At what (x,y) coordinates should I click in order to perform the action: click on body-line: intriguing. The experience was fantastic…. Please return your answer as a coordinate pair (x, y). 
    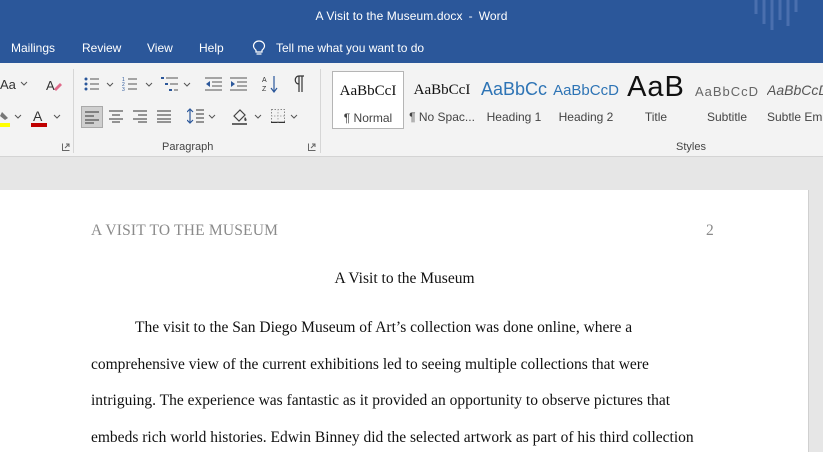
    Looking at the image, I should click on (380, 401).